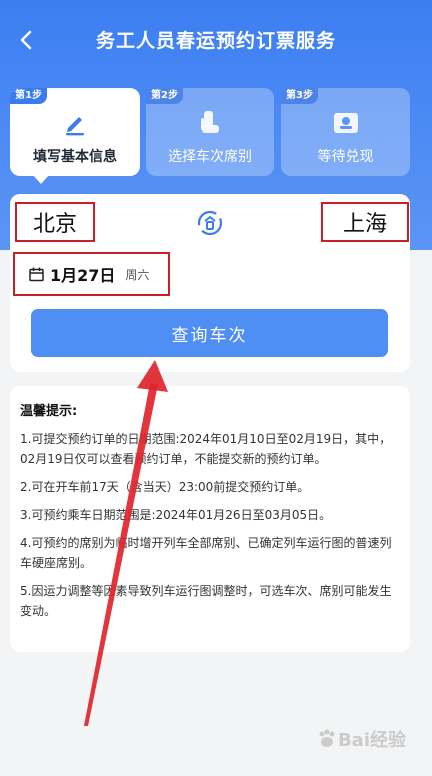 This screenshot has width=432, height=776. Describe the element at coordinates (365, 222) in the screenshot. I see `to-city: 上海` at that location.